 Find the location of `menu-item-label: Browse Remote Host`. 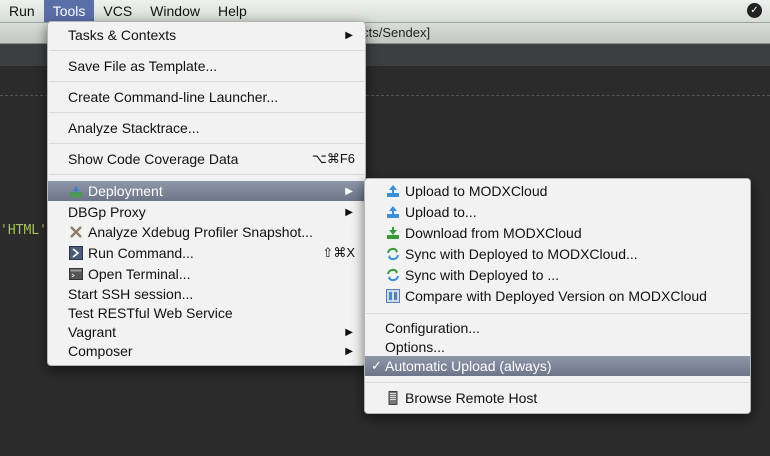

menu-item-label: Browse Remote Host is located at coordinates (471, 398).